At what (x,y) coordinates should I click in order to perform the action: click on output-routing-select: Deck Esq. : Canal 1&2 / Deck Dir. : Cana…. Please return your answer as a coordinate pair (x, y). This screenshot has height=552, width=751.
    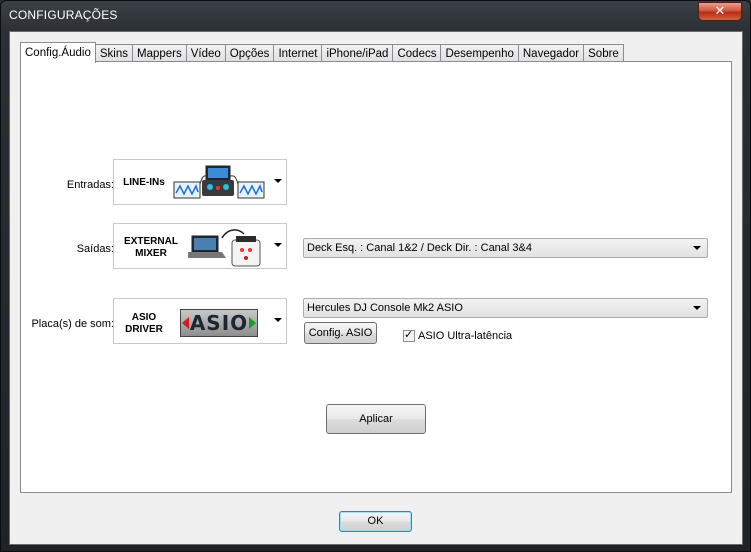
    Looking at the image, I should click on (505, 248).